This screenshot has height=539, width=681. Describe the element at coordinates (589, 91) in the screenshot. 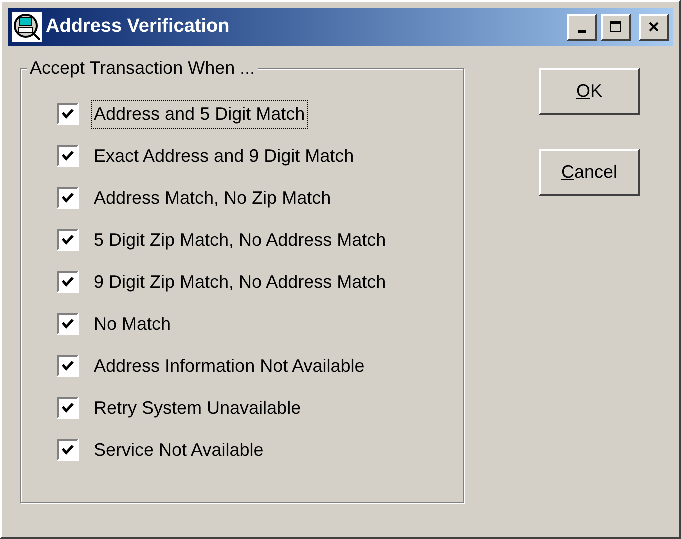

I see `ok-button: OK` at that location.